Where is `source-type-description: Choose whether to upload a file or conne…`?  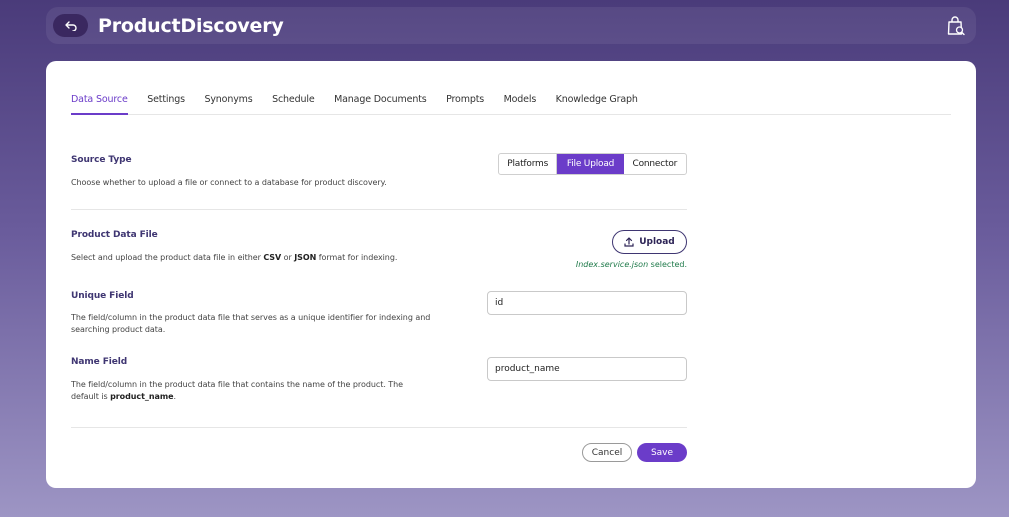
source-type-description: Choose whether to upload a file or conne… is located at coordinates (229, 182).